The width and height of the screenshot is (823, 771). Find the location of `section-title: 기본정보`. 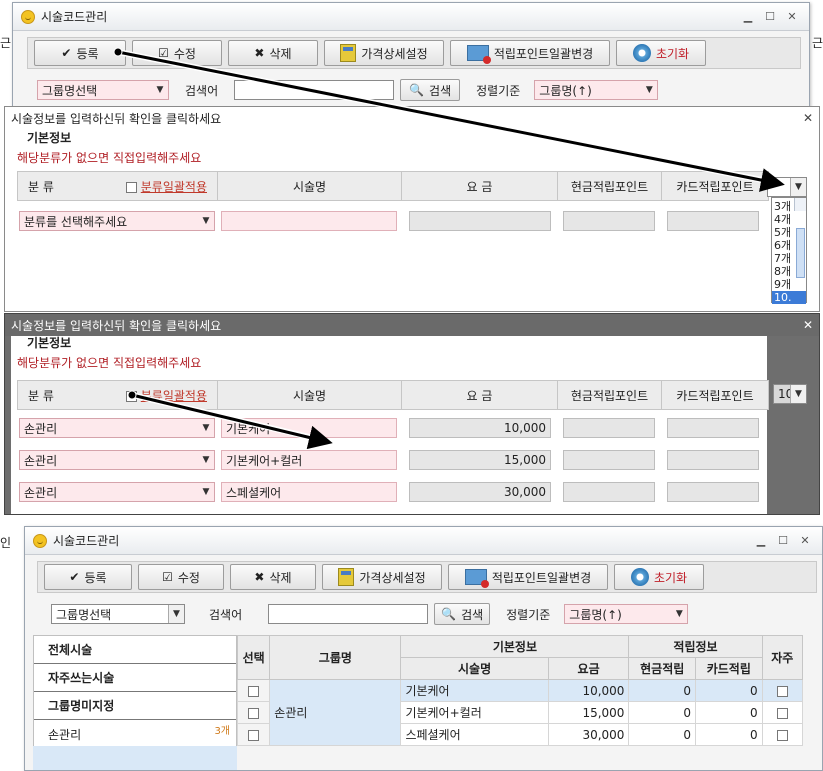

section-title: 기본정보 is located at coordinates (49, 343).